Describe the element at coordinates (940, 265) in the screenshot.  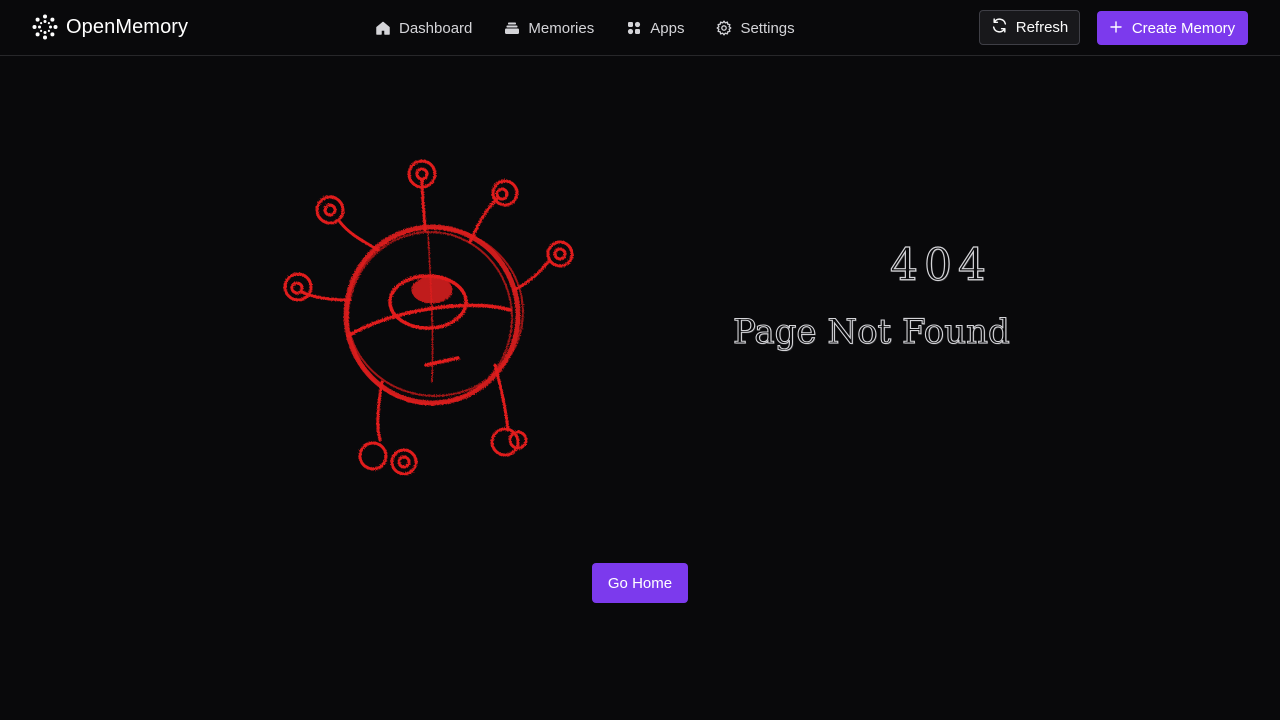
I see `error-code: 404` at that location.